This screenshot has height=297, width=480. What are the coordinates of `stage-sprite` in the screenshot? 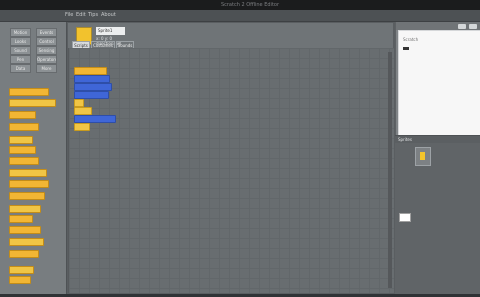 It's located at (406, 48).